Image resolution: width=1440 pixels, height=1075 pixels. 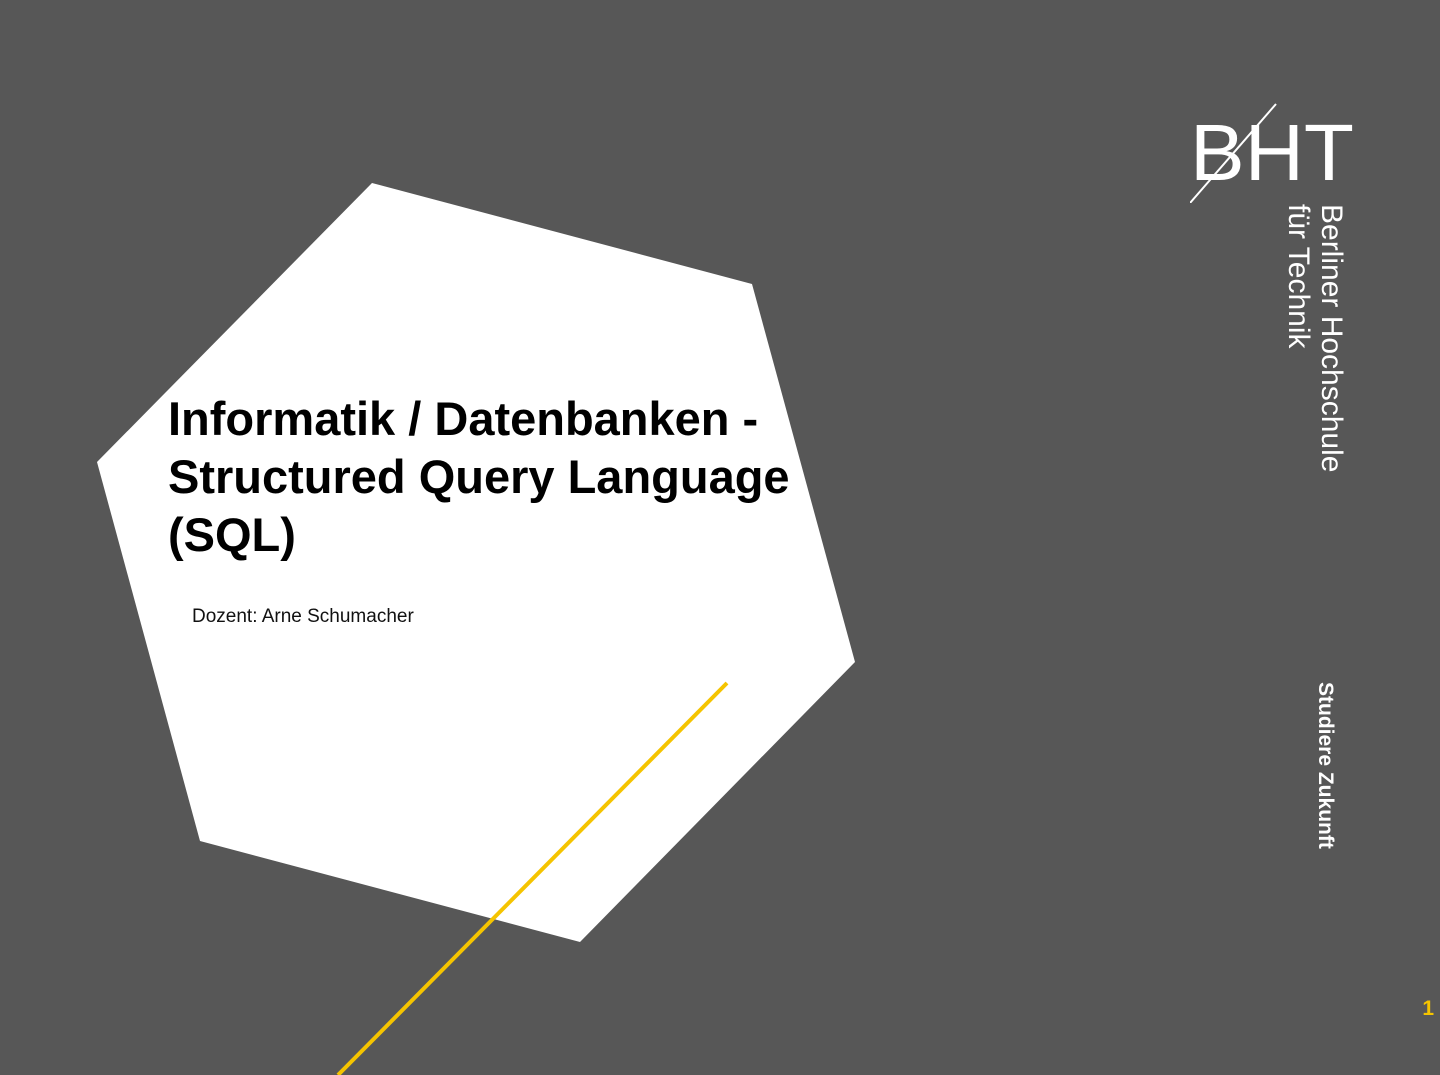 I want to click on page-number: 1, so click(x=1428, y=1008).